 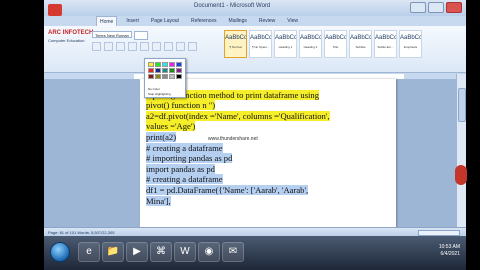 I want to click on style-name: Subtitle, so click(x=360, y=47).